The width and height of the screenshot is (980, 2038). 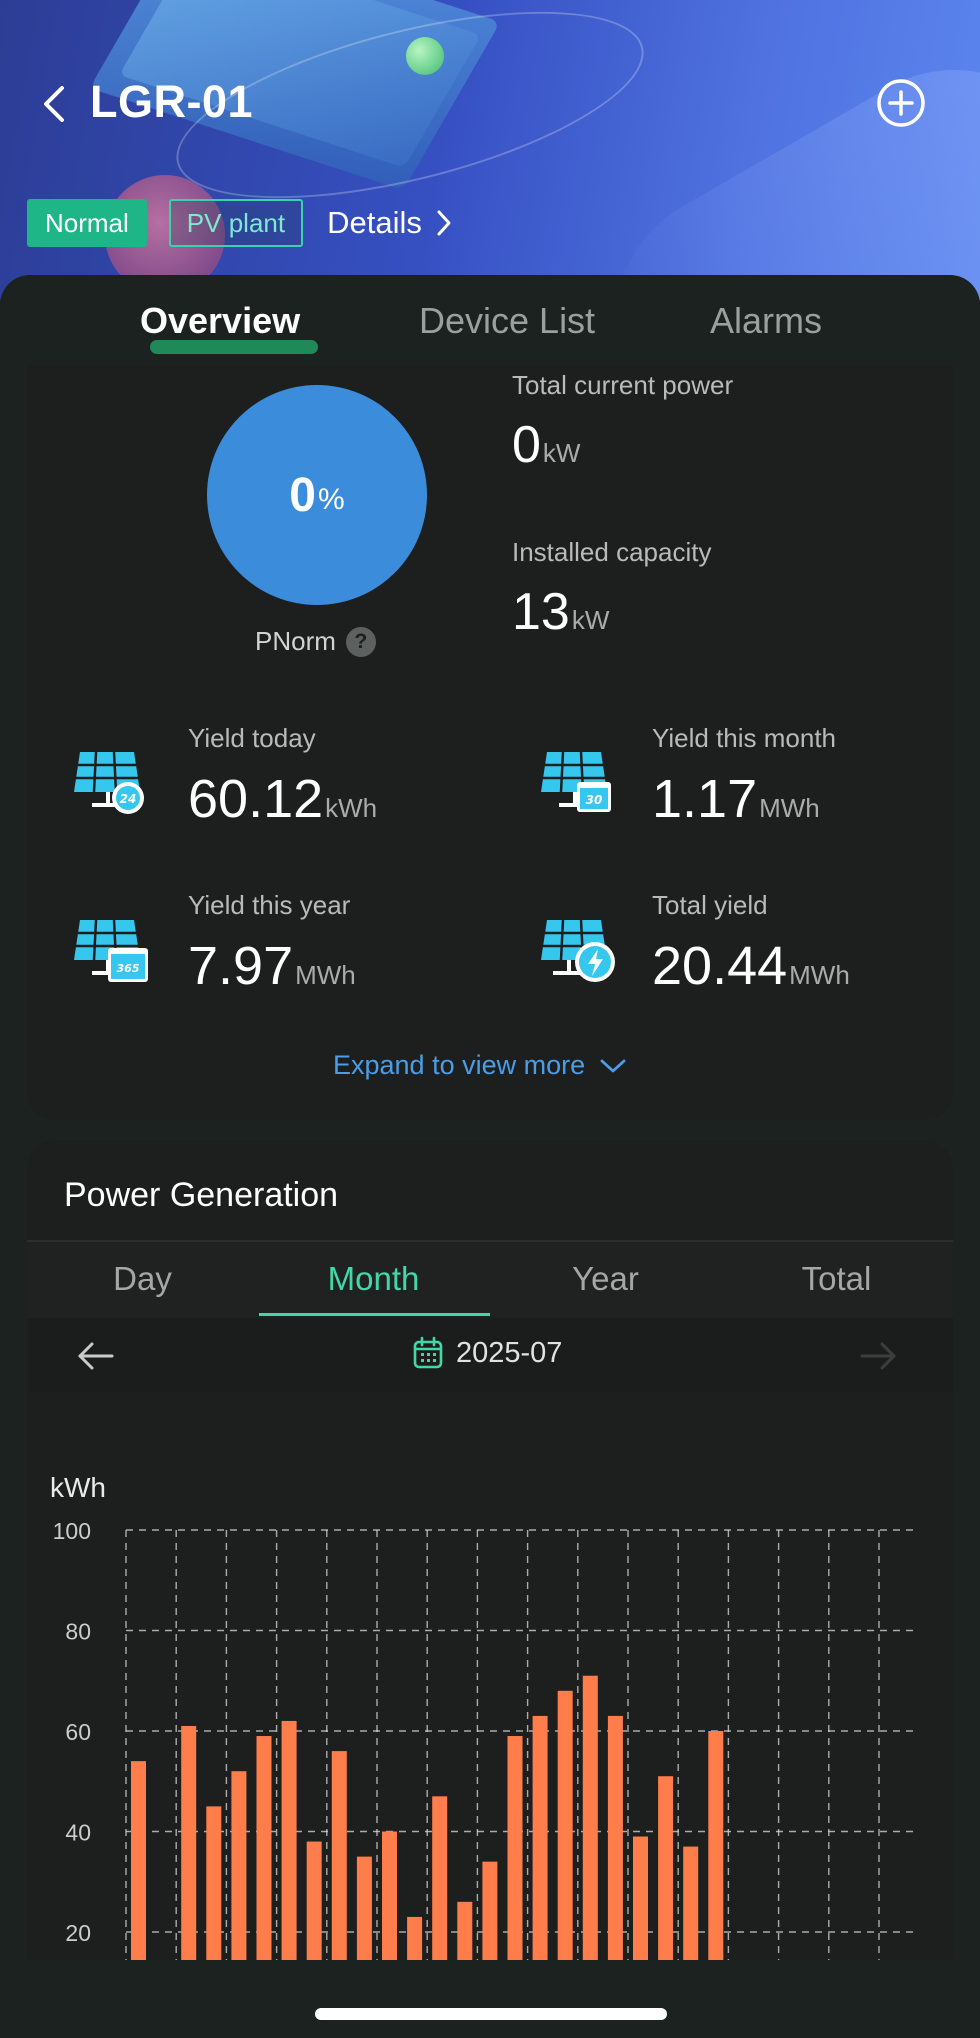 I want to click on total-yield-unit: MWh, so click(x=819, y=975).